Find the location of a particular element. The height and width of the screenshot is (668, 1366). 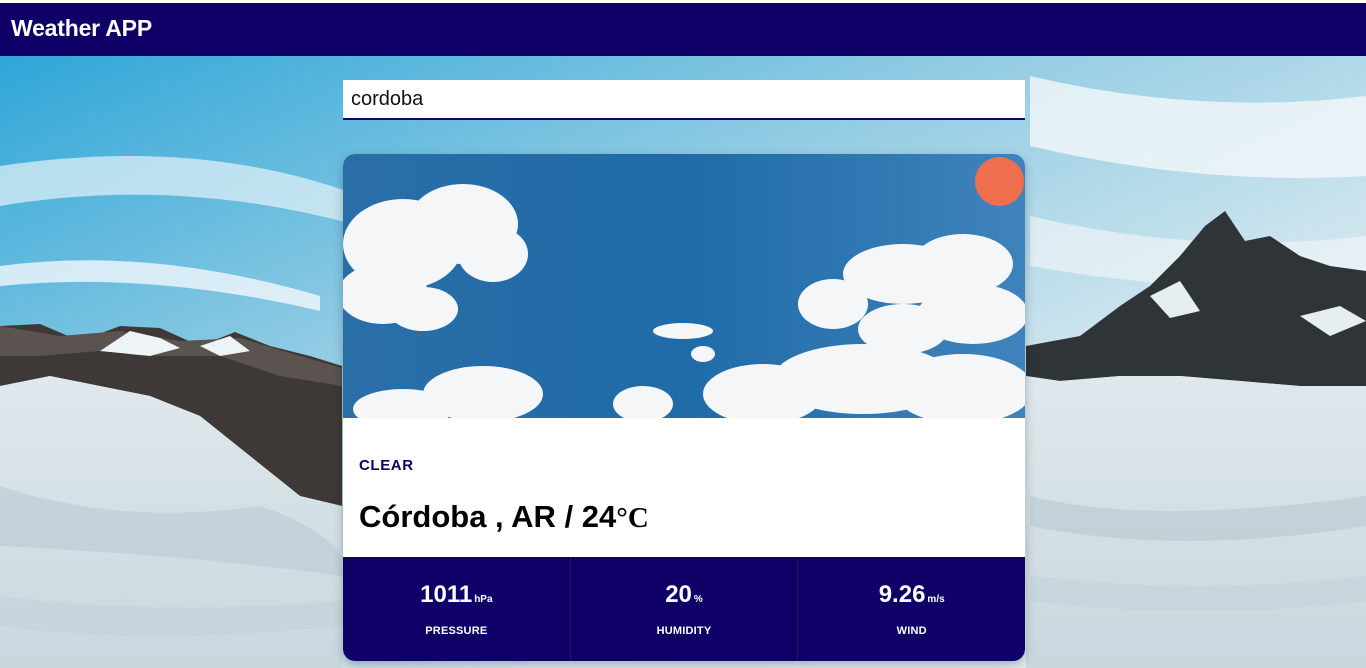

stat-humidity: 20% HUMIDITY is located at coordinates (685, 609).